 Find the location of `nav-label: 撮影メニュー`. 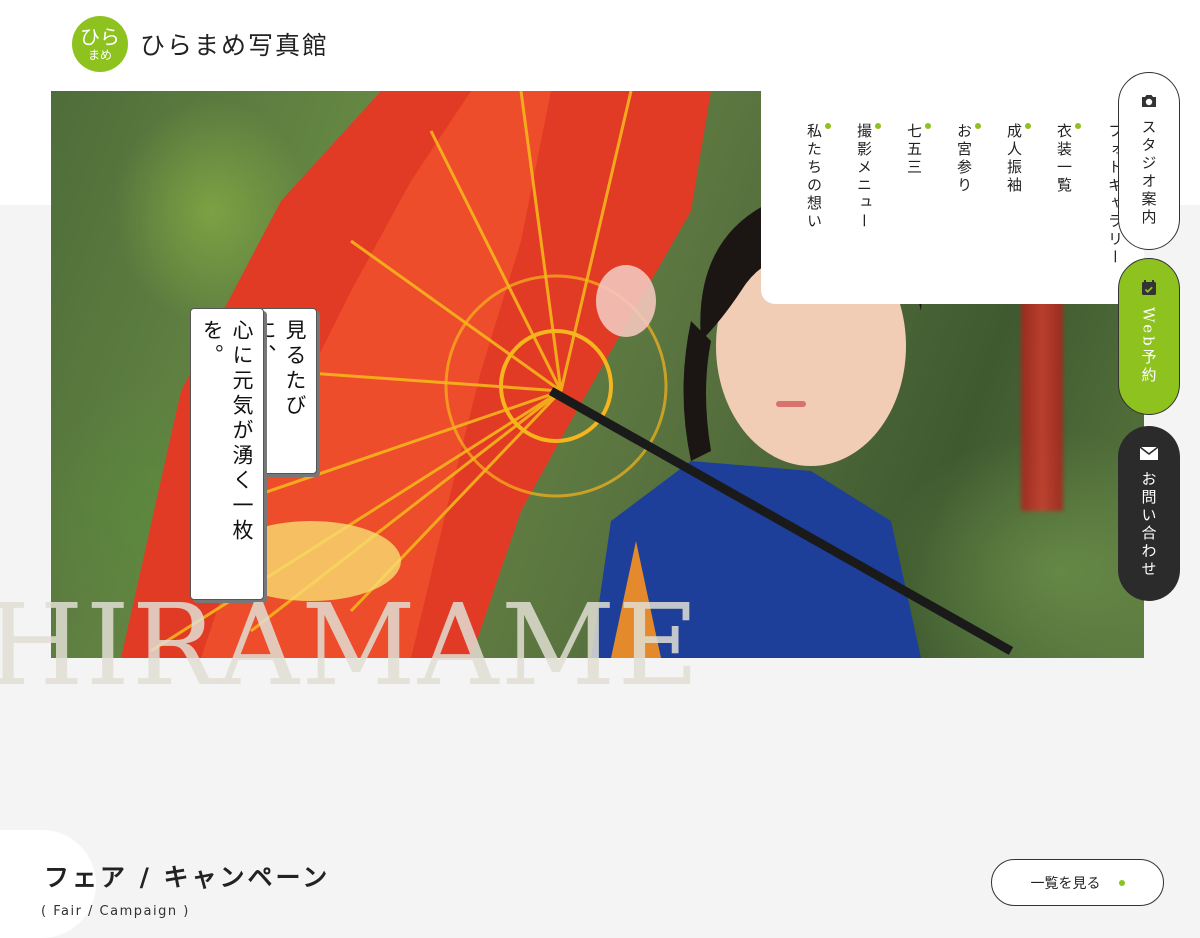

nav-label: 撮影メニュー is located at coordinates (864, 177).